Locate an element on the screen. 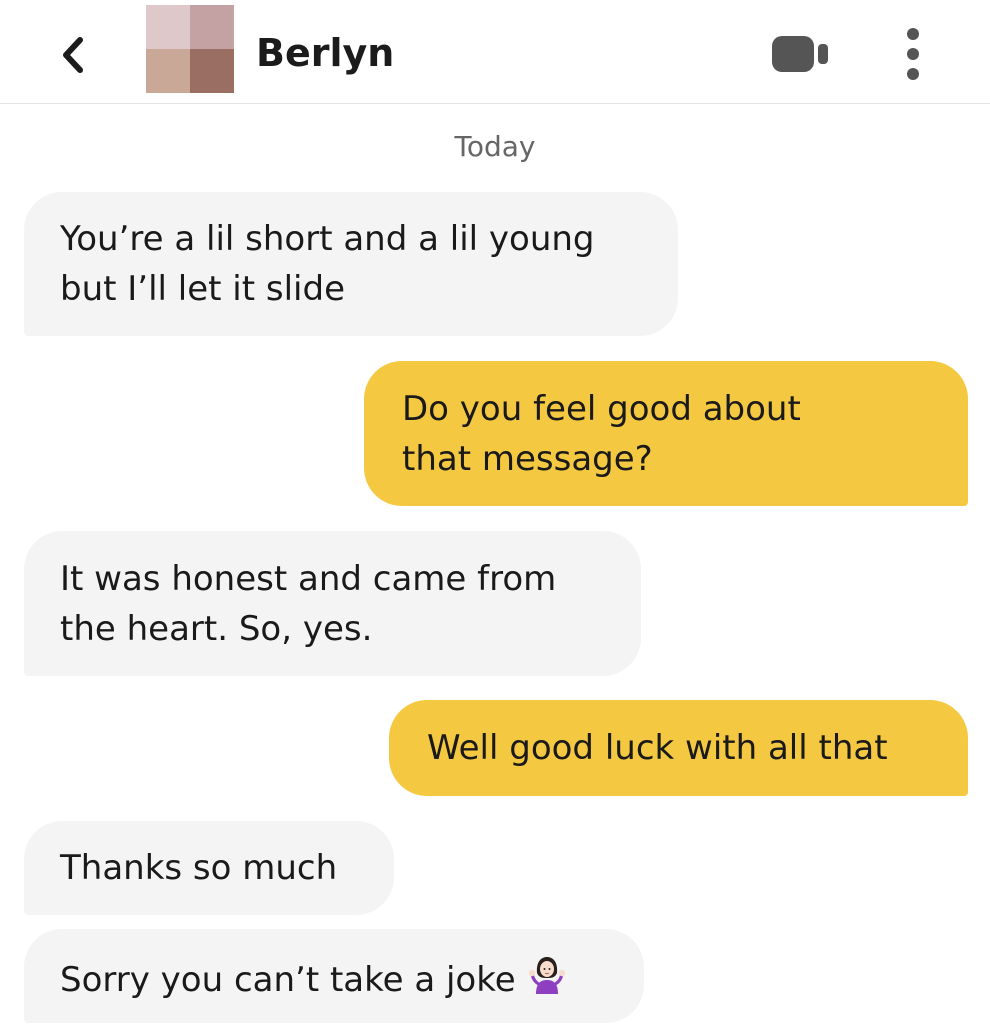 The width and height of the screenshot is (990, 1028). more-options-button is located at coordinates (913, 54).